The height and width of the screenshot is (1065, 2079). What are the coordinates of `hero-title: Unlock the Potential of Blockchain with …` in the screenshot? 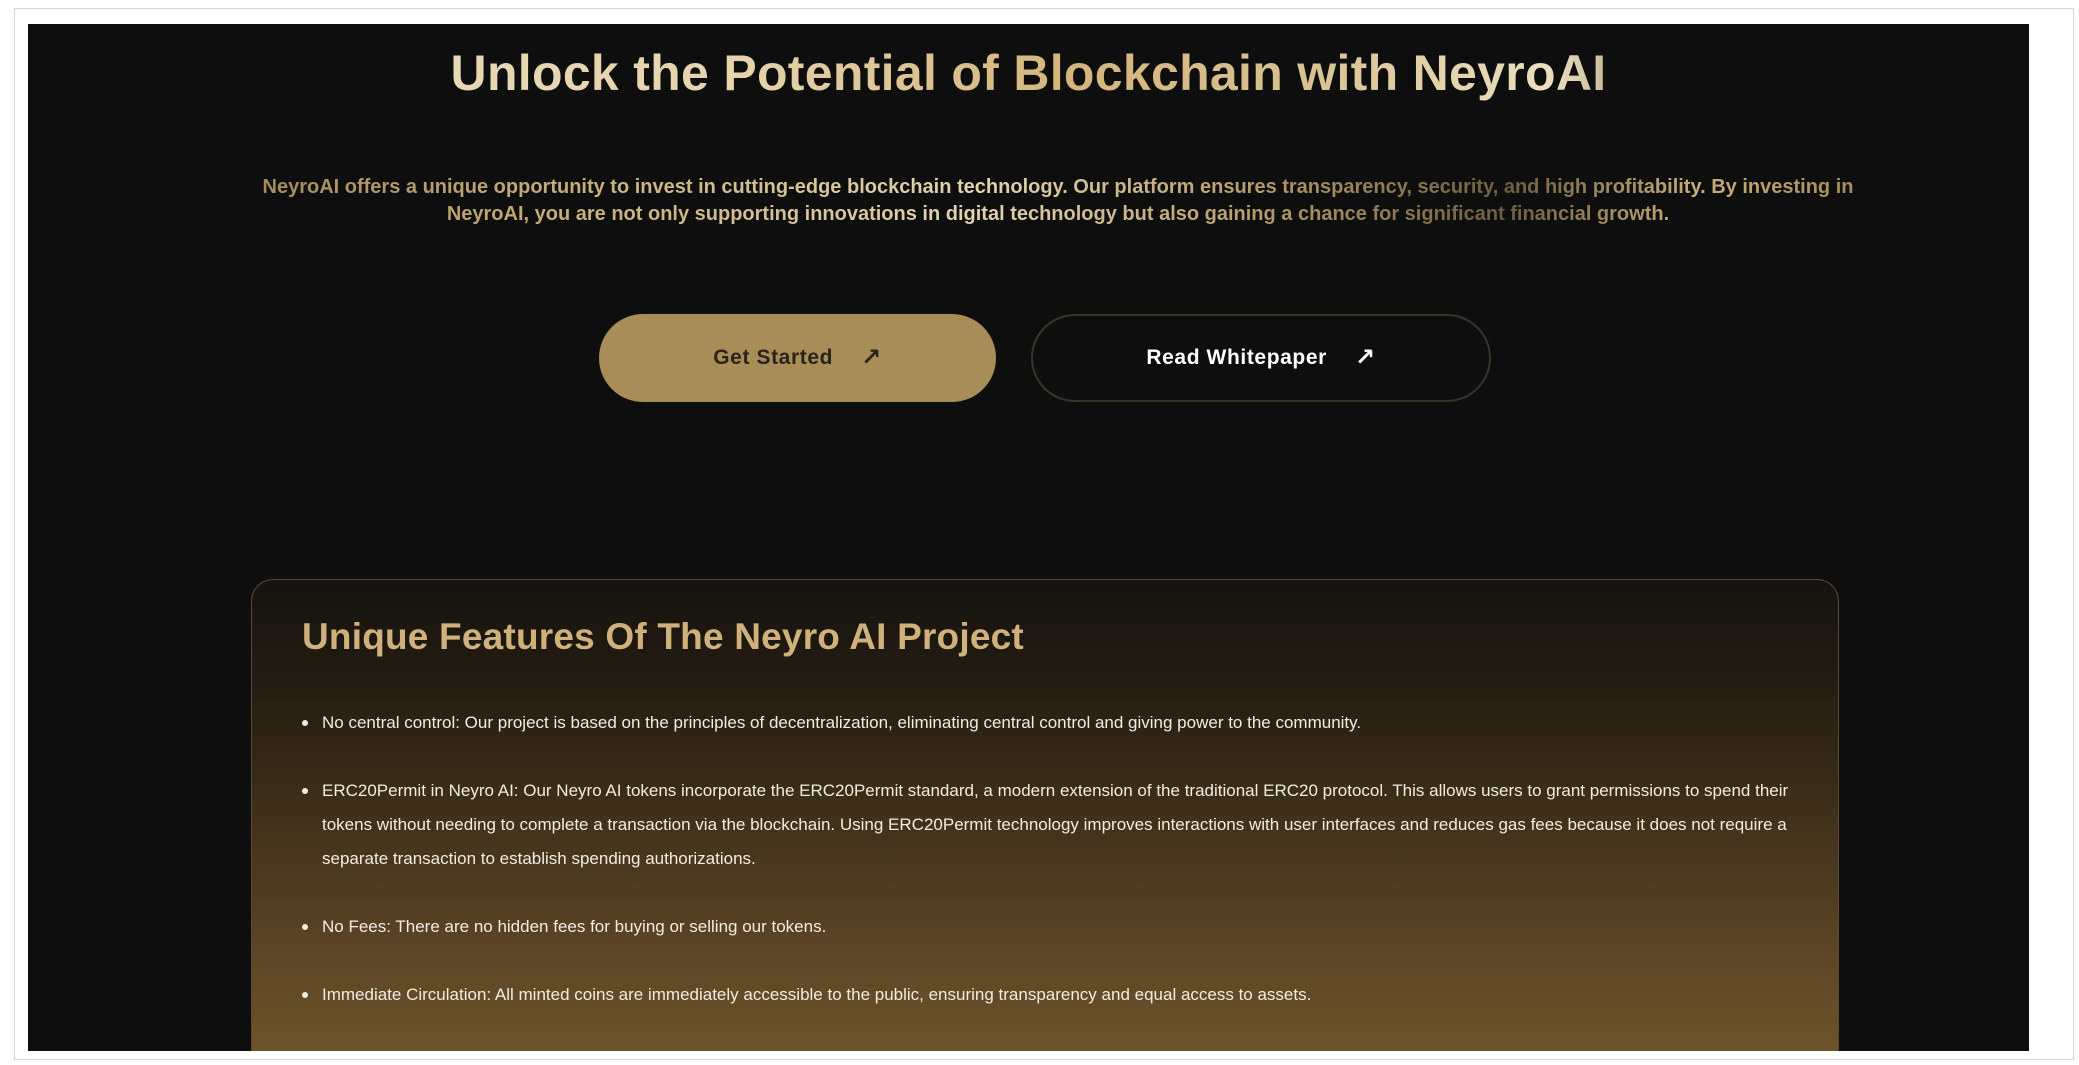 It's located at (1028, 73).